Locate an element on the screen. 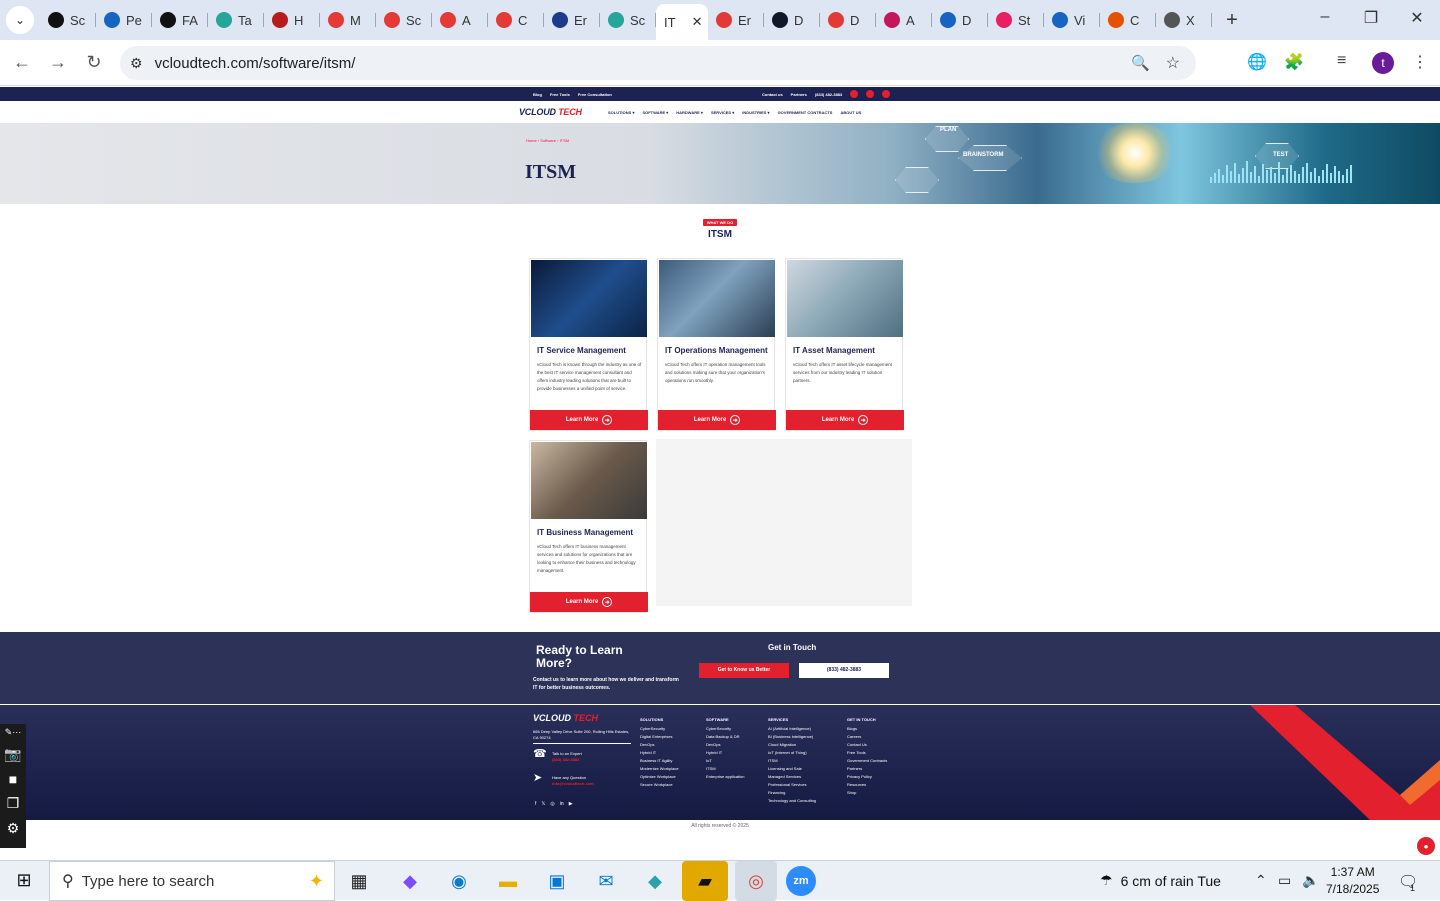  footer-link: Modernize Workplace is located at coordinates (659, 769).